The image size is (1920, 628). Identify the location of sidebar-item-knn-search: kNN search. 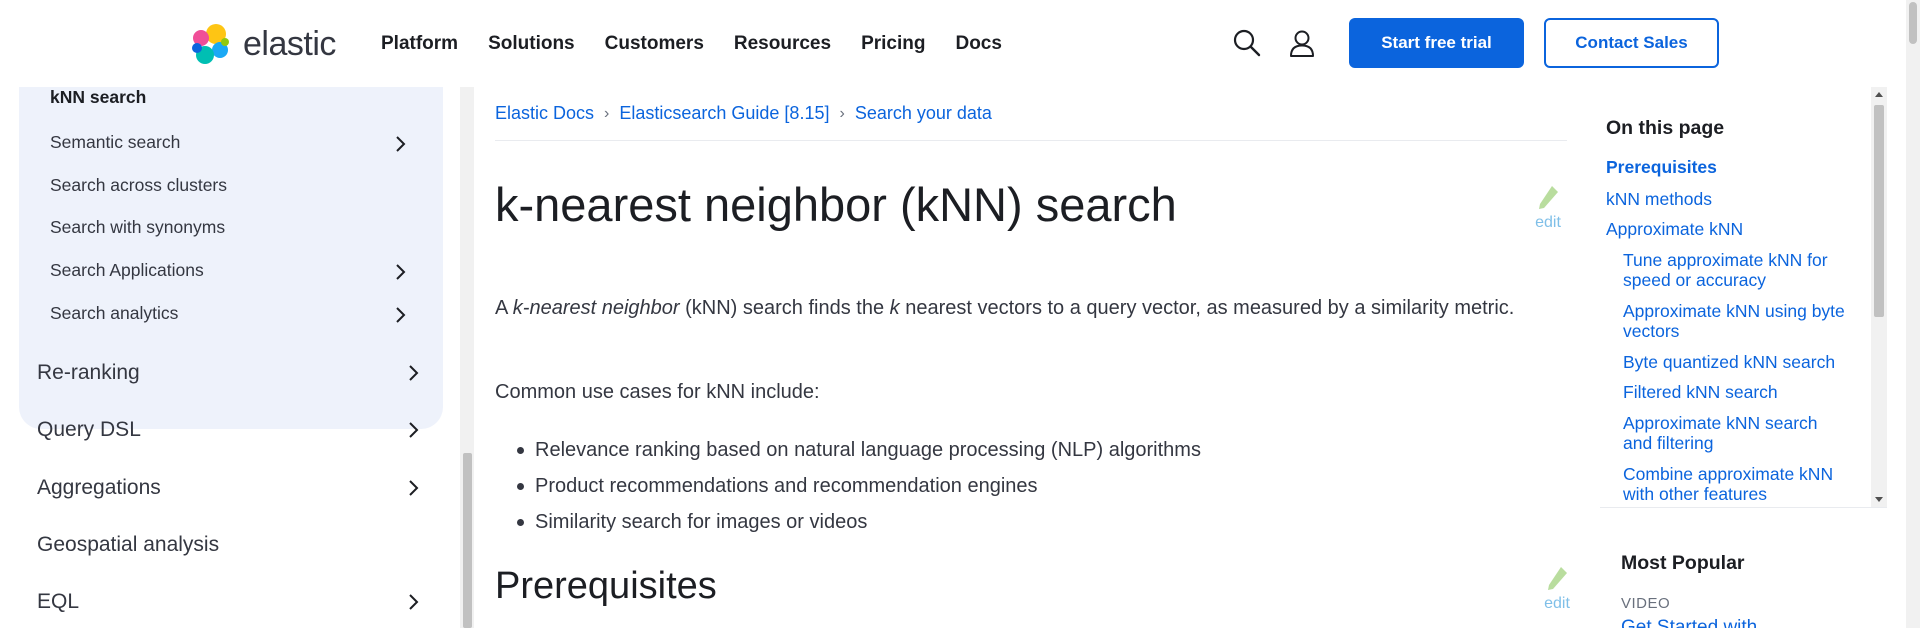
(98, 97).